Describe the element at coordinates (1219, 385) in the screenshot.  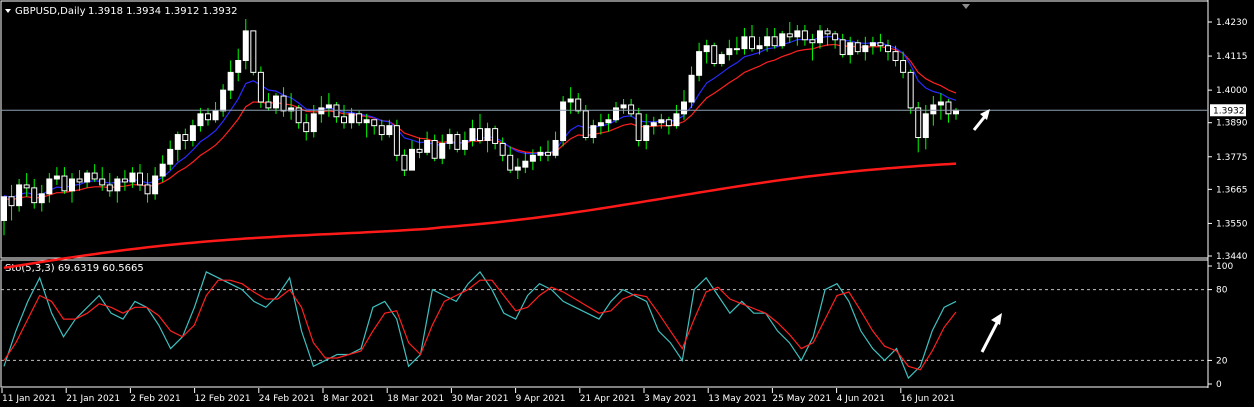
I see `stoch-y-tick-label: 0` at that location.